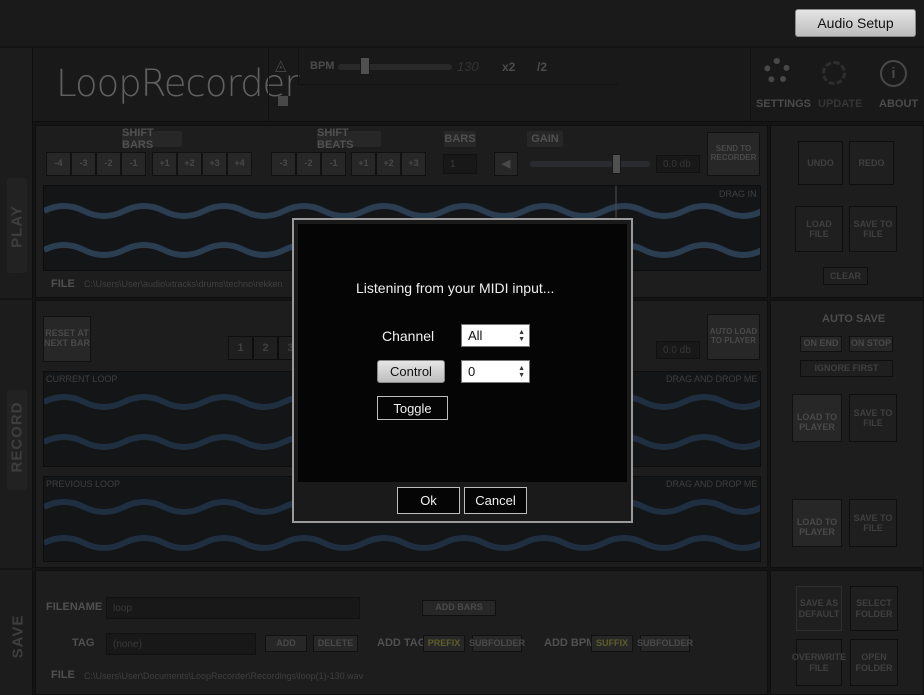 The height and width of the screenshot is (695, 924). What do you see at coordinates (495, 500) in the screenshot?
I see `cancel-button: Cancel` at bounding box center [495, 500].